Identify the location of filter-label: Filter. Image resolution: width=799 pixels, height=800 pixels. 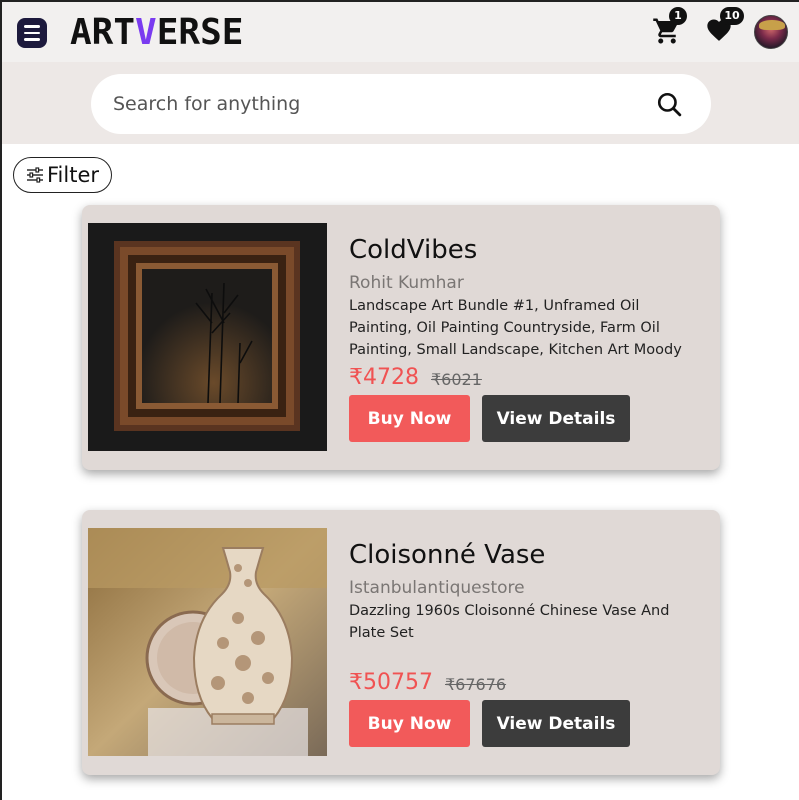
(72, 175).